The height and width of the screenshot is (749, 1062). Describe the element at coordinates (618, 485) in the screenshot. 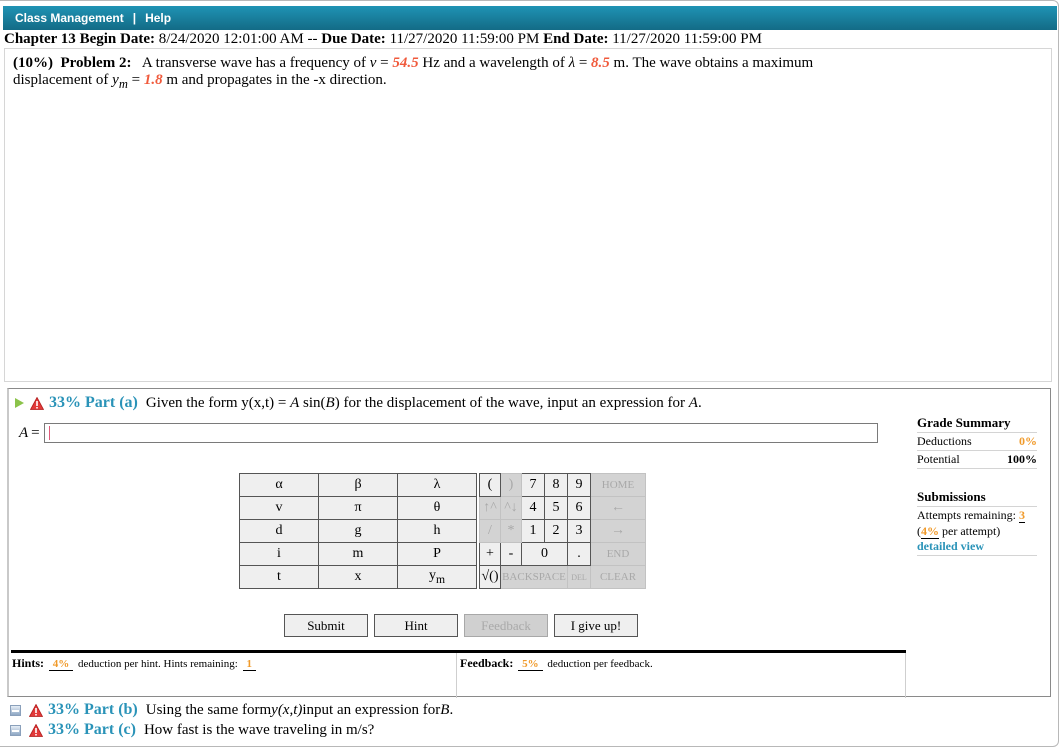

I see `key-home: HOME` at that location.